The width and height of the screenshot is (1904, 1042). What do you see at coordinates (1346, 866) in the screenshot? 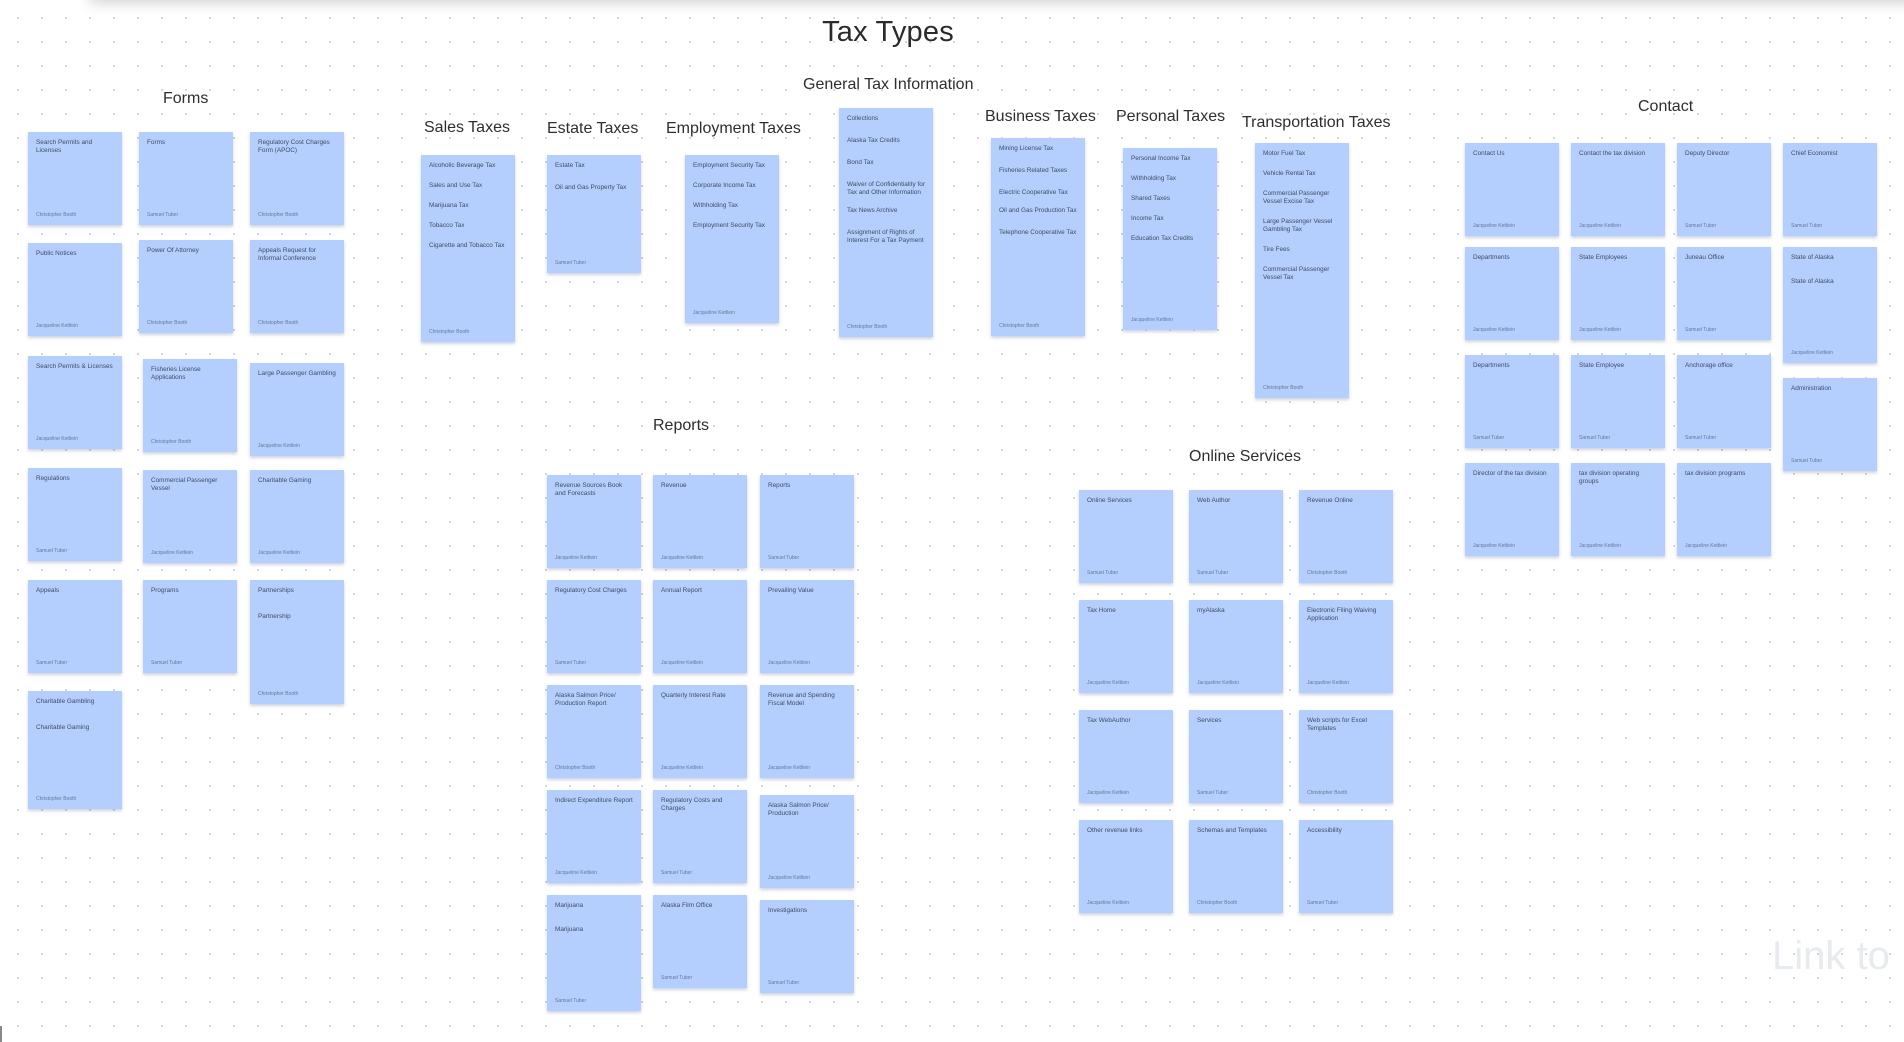
I see `sticky-note: Accessibility Samuel Tuber` at bounding box center [1346, 866].